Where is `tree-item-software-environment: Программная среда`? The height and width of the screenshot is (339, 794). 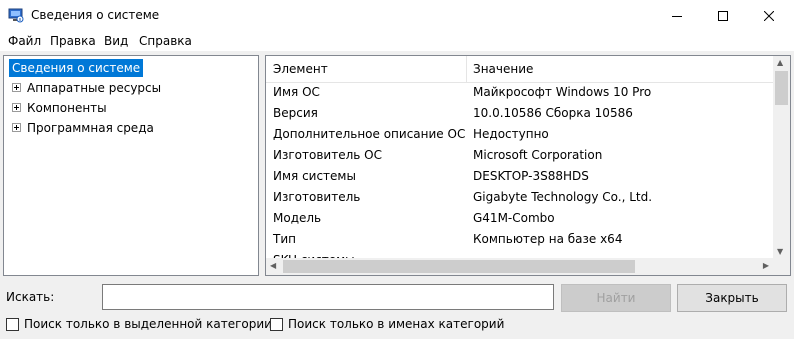 tree-item-software-environment: Программная среда is located at coordinates (83, 128).